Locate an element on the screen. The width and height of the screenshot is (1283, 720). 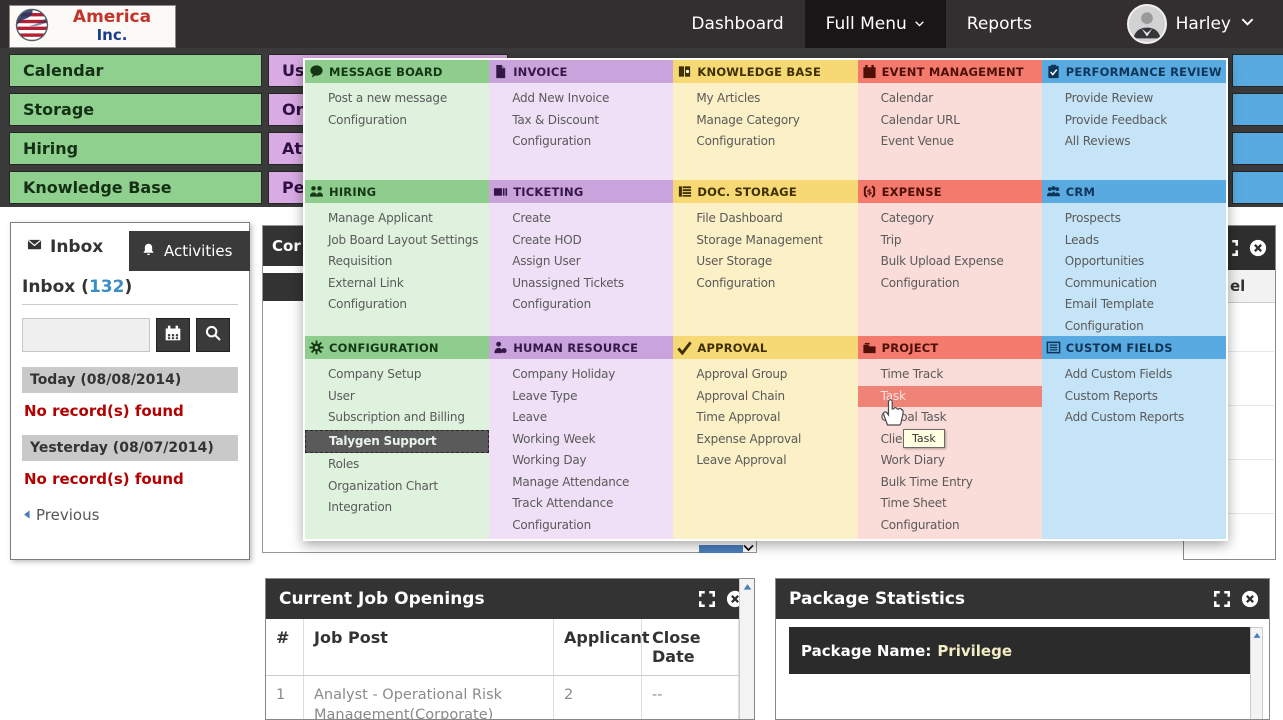
menu-item-email-template: Email Template is located at coordinates (1134, 305).